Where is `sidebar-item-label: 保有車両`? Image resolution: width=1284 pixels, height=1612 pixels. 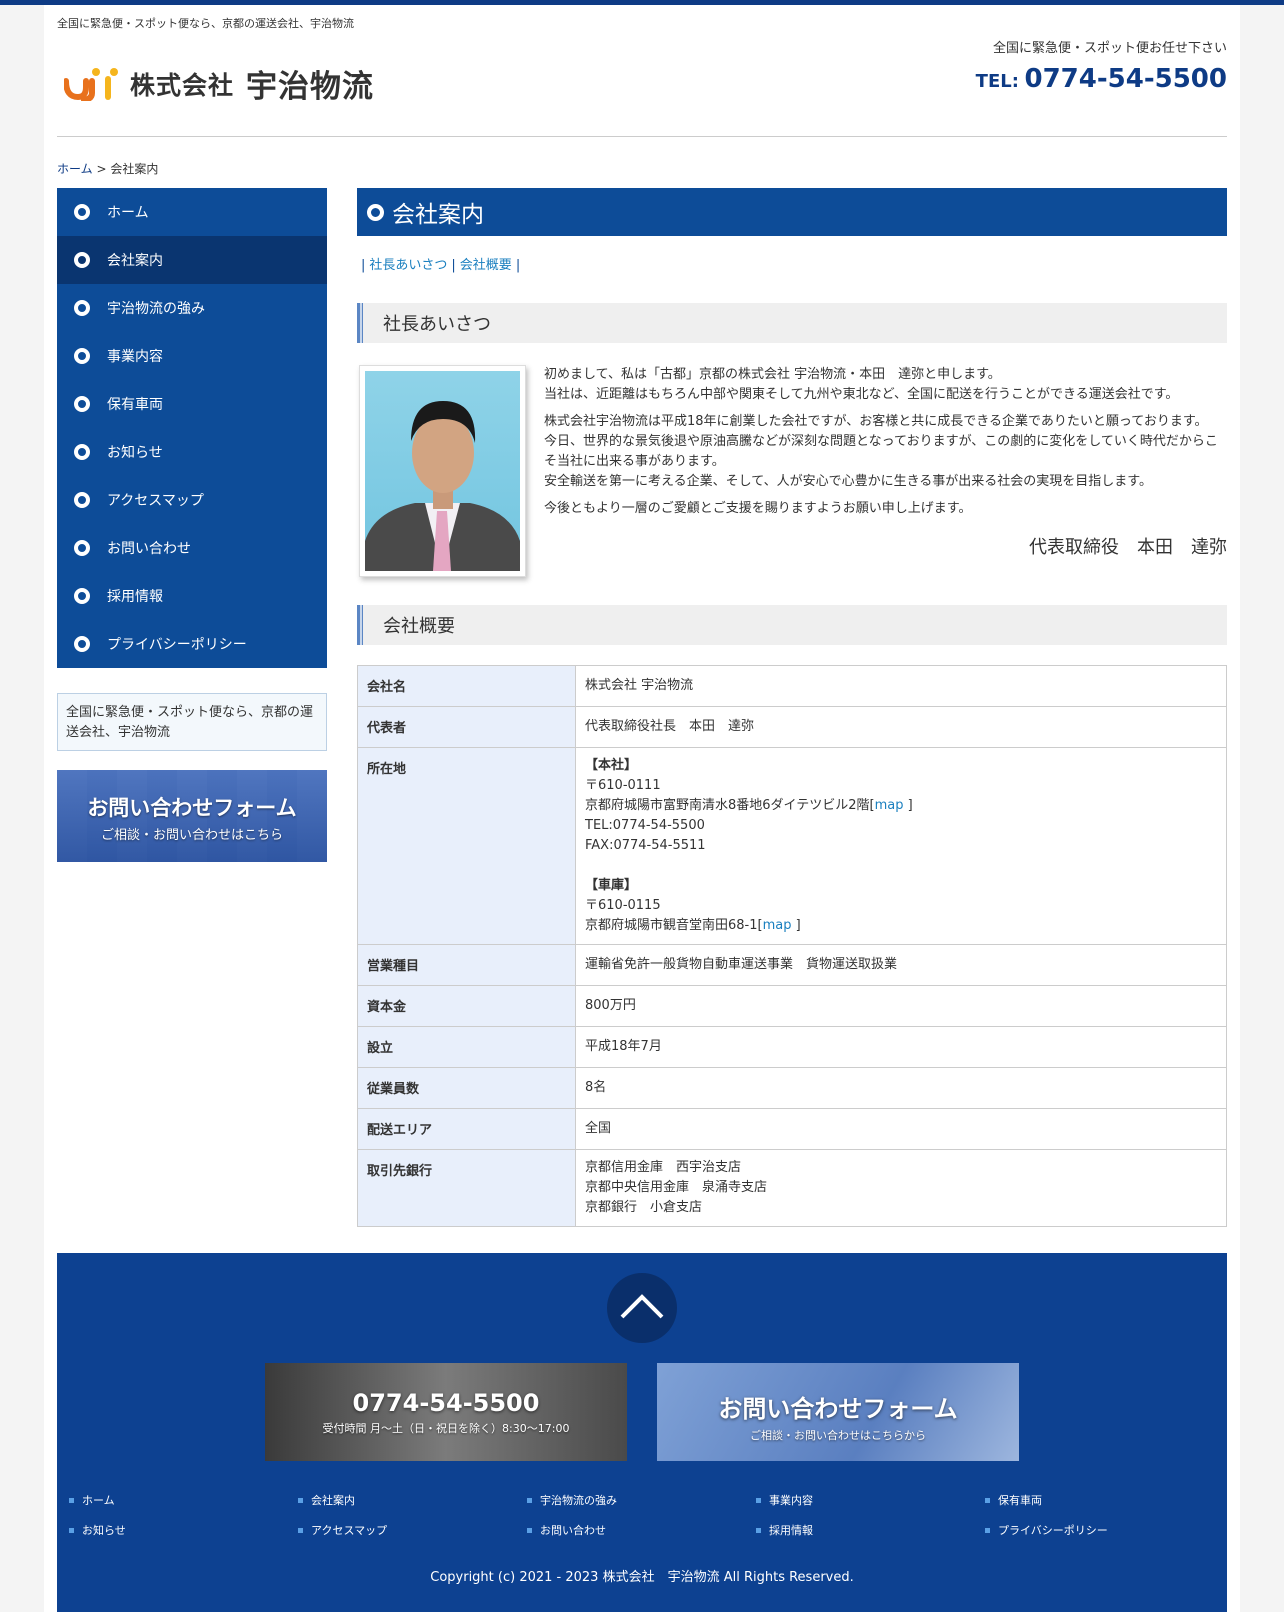
sidebar-item-label: 保有車両 is located at coordinates (135, 405).